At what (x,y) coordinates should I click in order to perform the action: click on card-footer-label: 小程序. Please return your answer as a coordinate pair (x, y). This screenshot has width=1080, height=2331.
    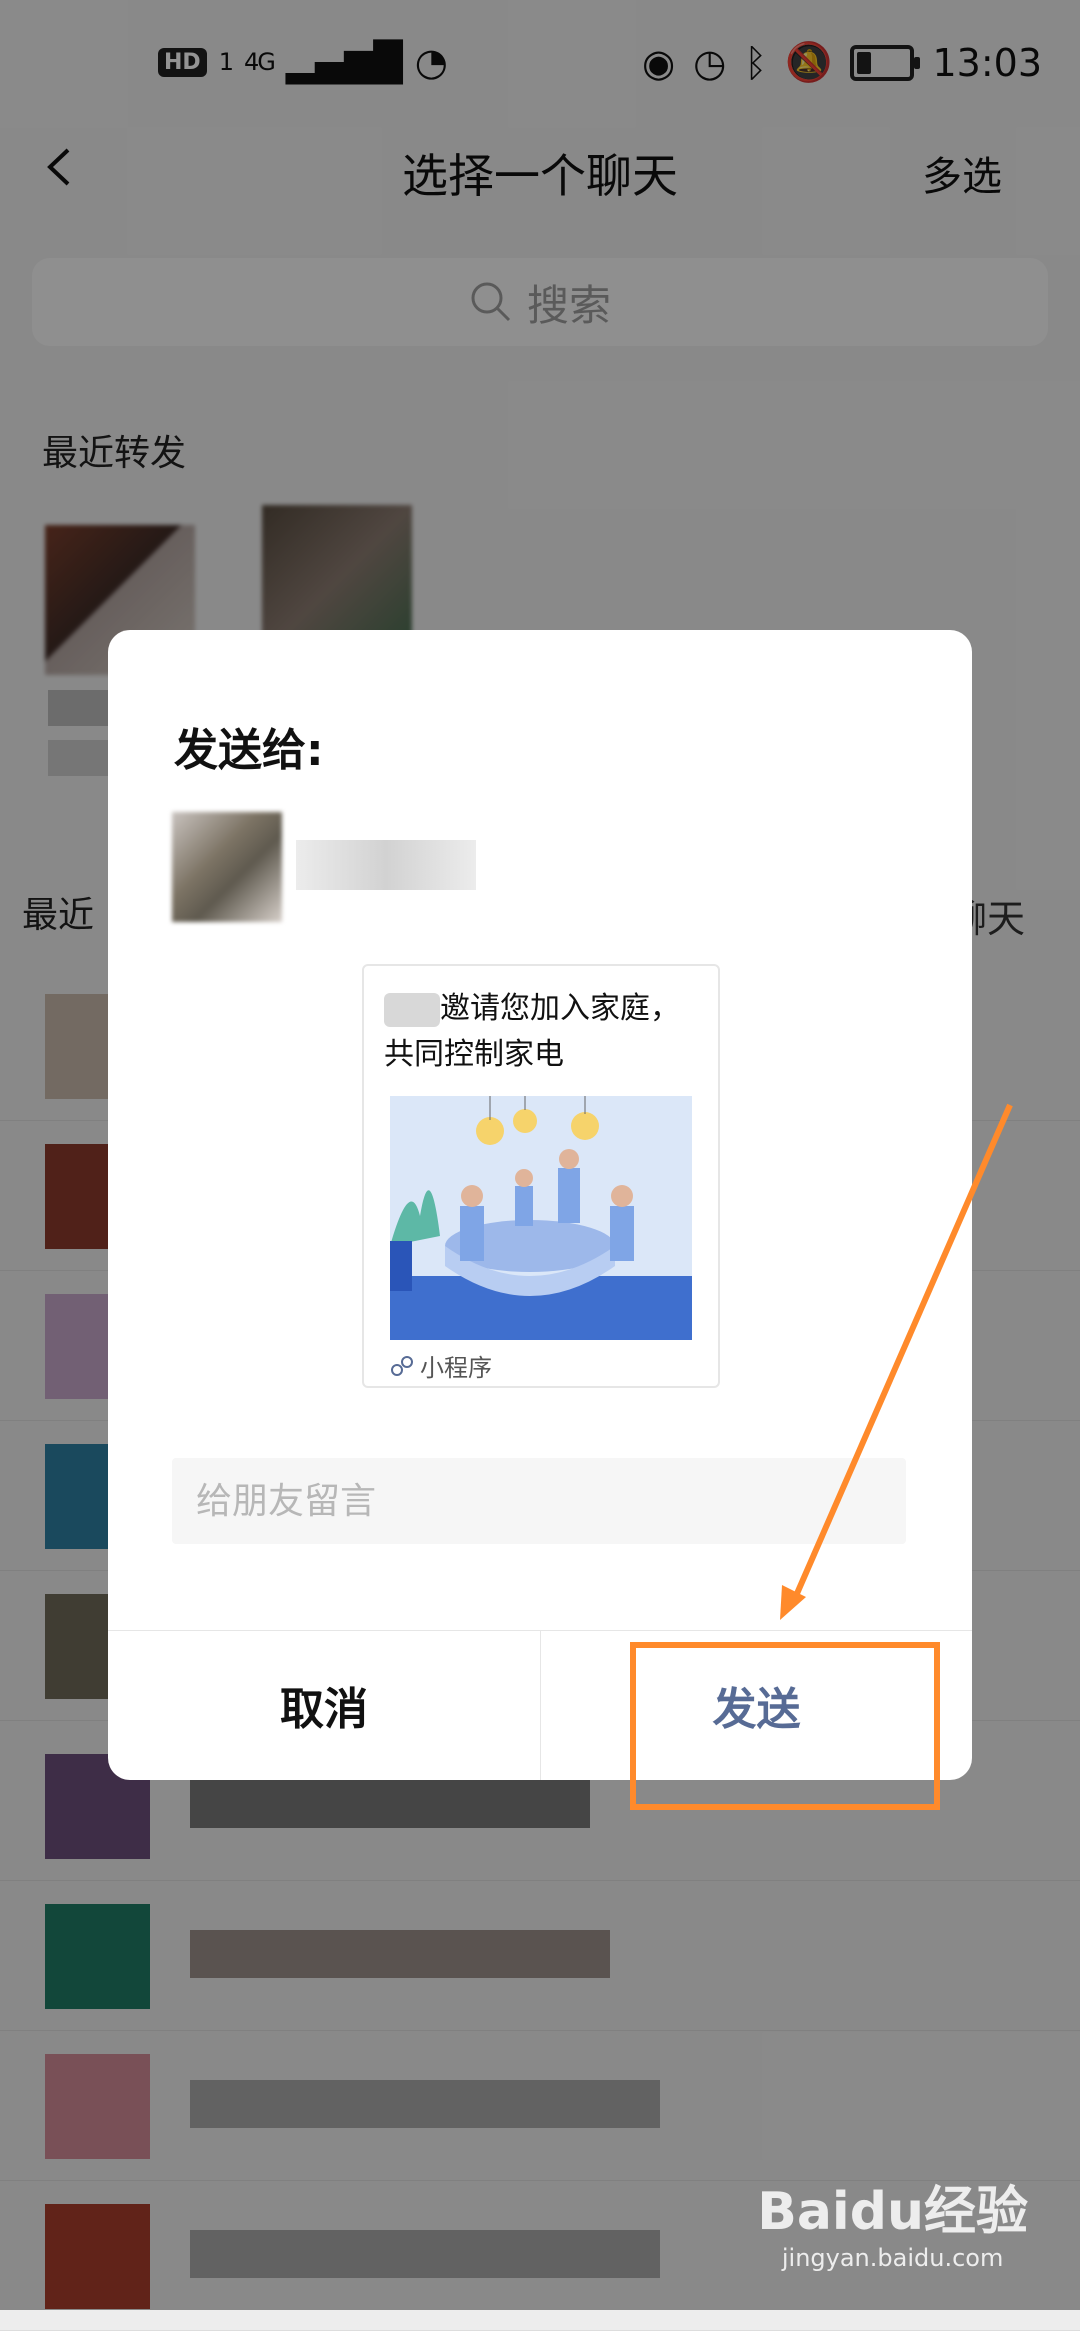
    Looking at the image, I should click on (456, 1368).